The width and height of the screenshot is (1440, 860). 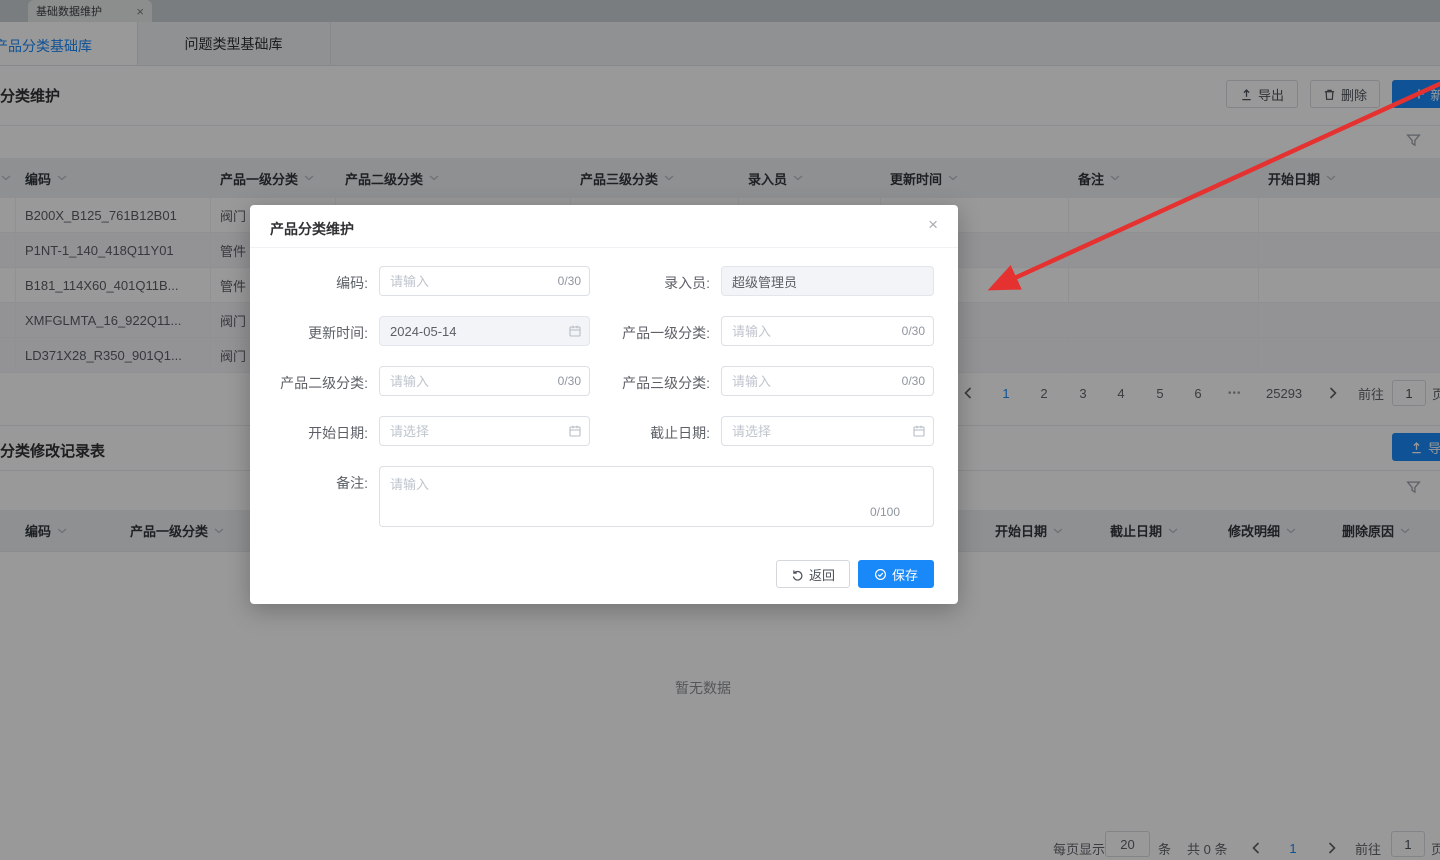 I want to click on category1-label: 产品一级分类:, so click(x=666, y=333).